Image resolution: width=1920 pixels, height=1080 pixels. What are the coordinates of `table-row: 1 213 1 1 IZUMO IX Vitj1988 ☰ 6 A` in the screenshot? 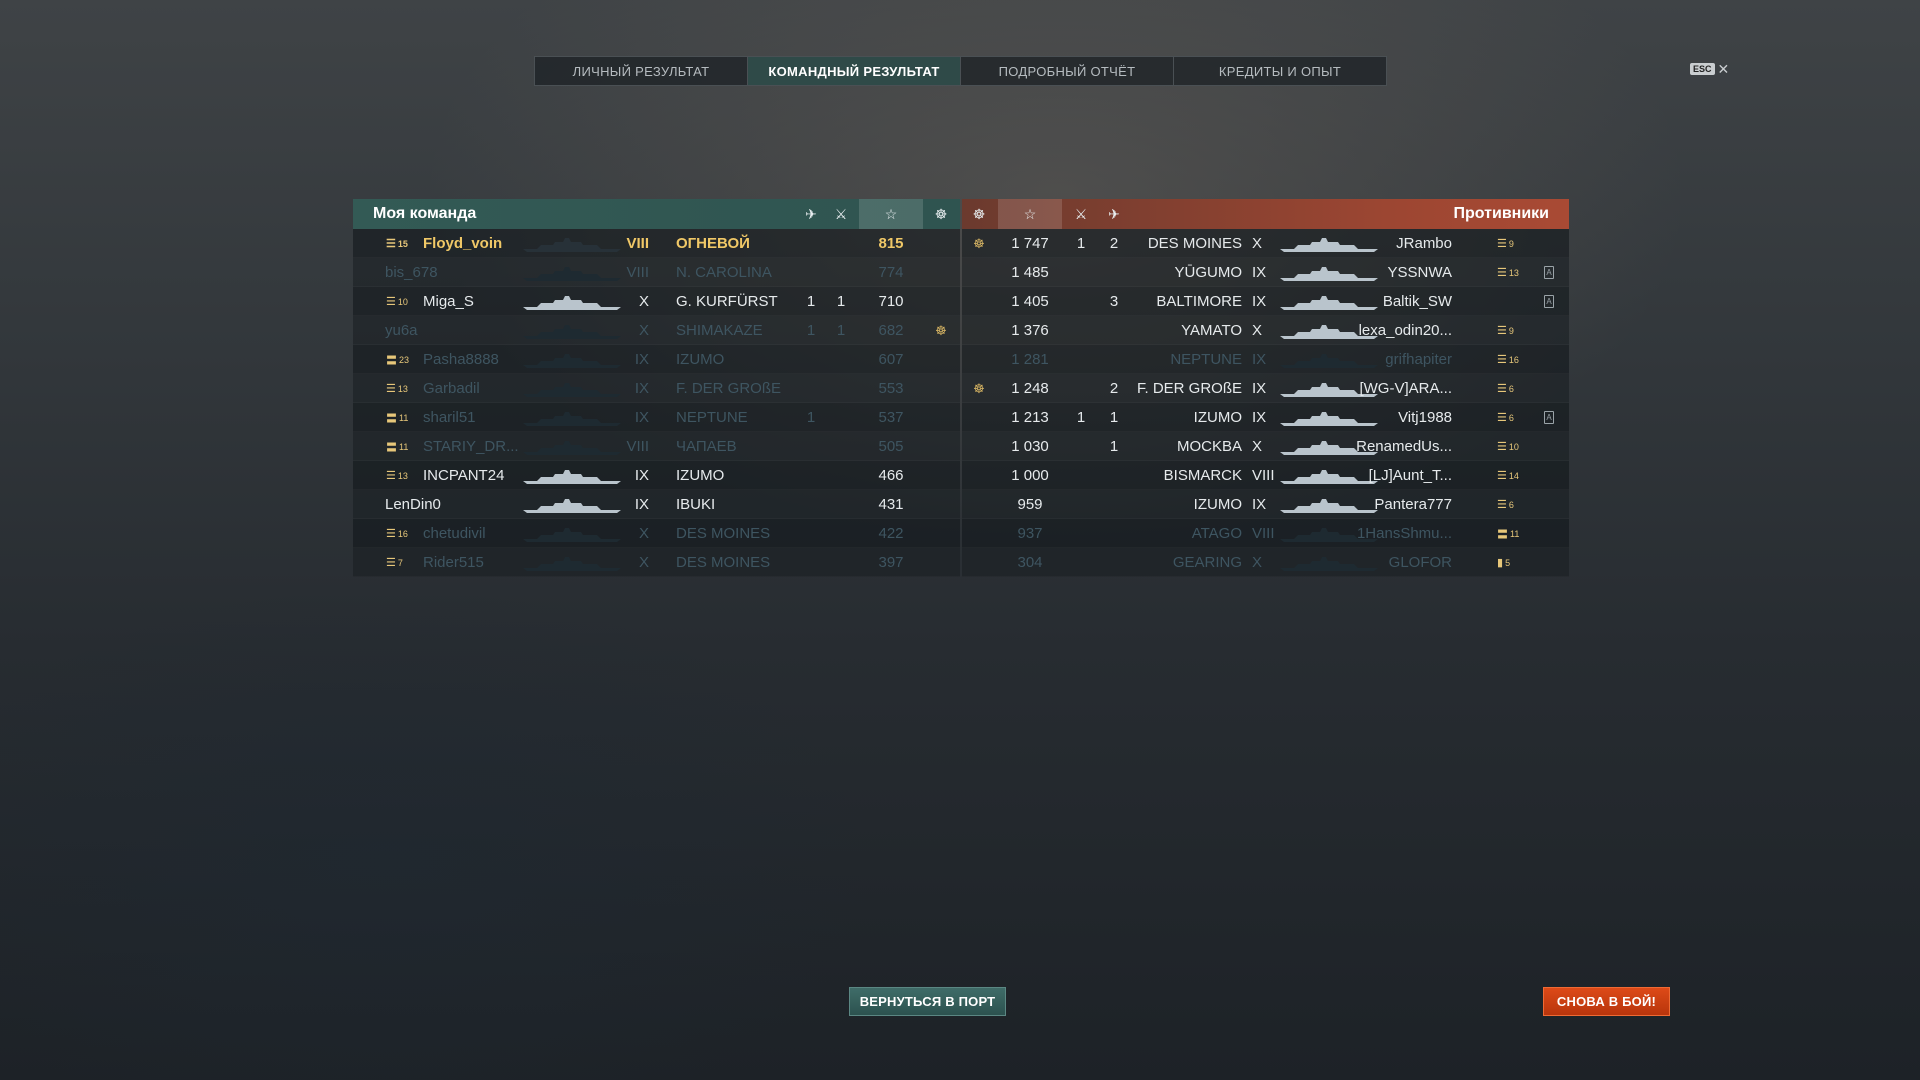 It's located at (1265, 417).